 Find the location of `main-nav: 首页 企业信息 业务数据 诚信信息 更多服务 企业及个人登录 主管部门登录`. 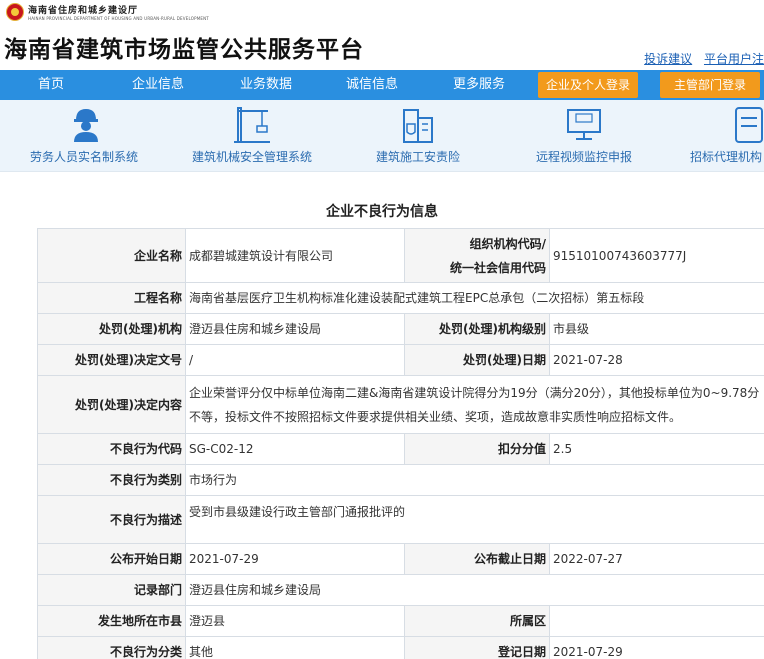

main-nav: 首页 企业信息 业务数据 诚信信息 更多服务 企业及个人登录 主管部门登录 is located at coordinates (382, 85).